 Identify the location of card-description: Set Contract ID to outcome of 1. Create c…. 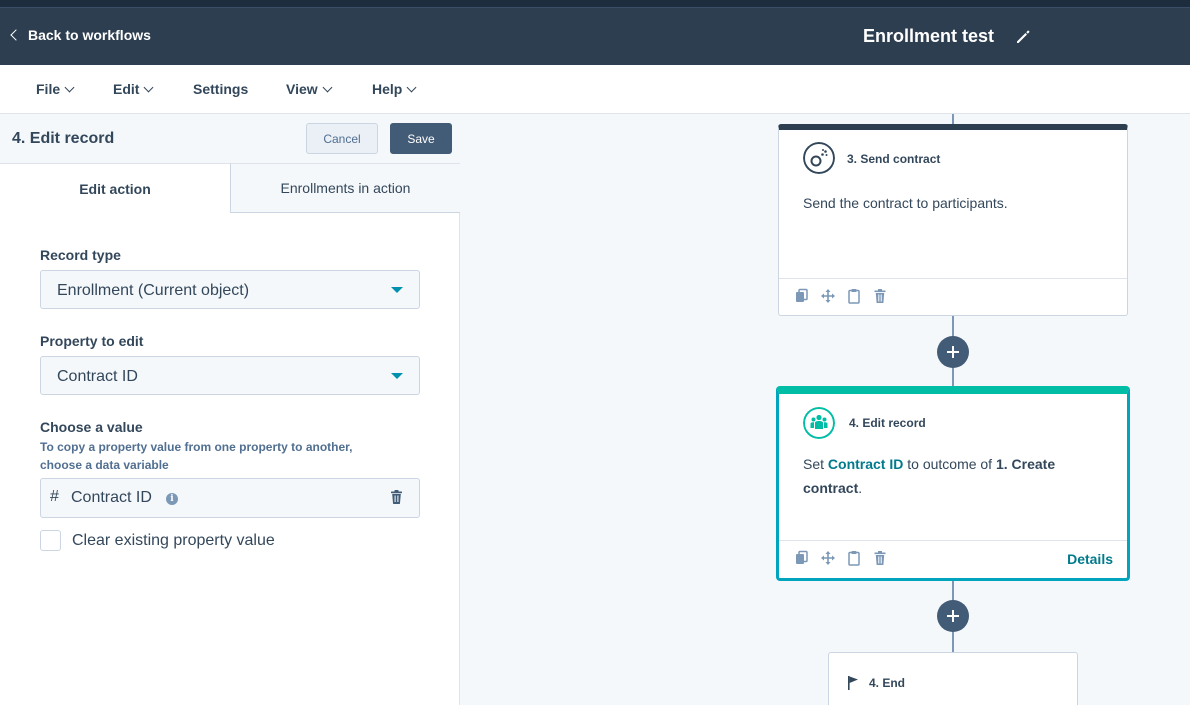
(953, 476).